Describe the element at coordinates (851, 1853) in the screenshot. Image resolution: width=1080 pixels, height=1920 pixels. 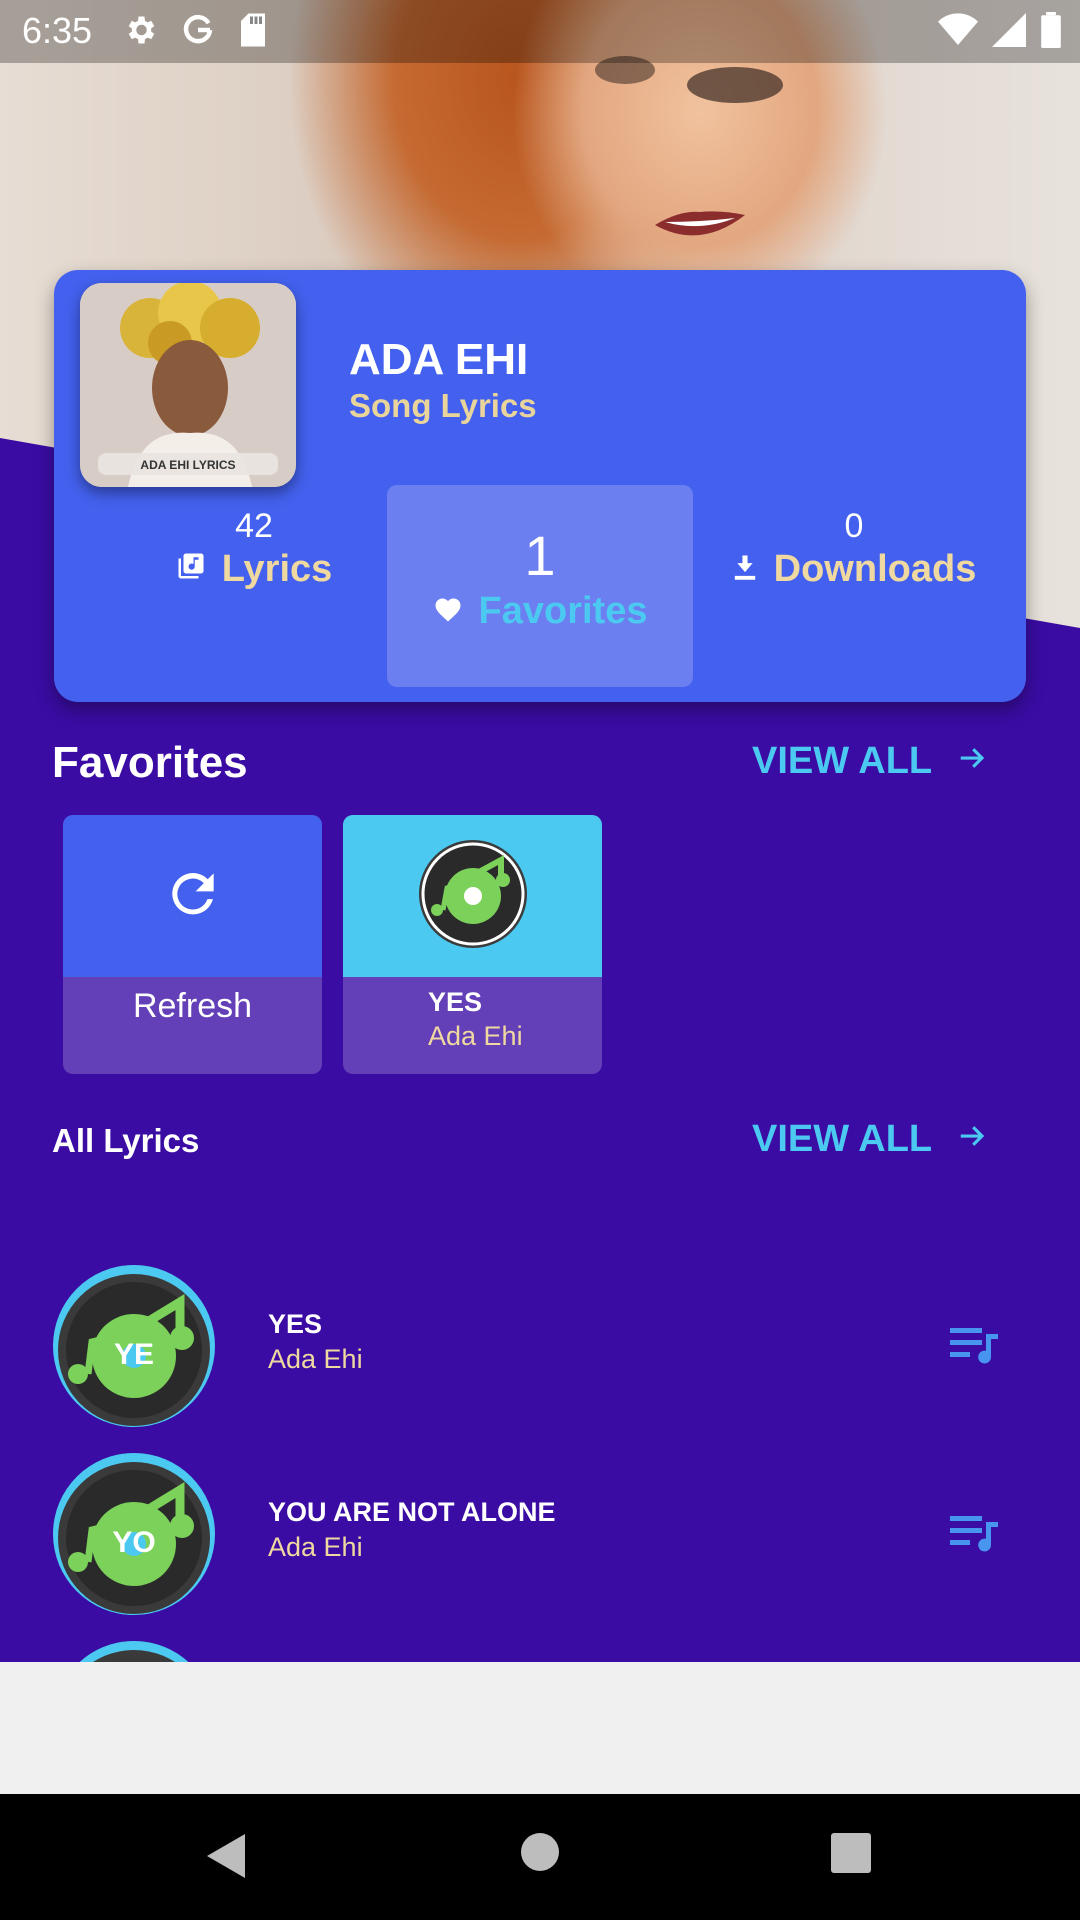
I see `nav-recents-icon` at that location.